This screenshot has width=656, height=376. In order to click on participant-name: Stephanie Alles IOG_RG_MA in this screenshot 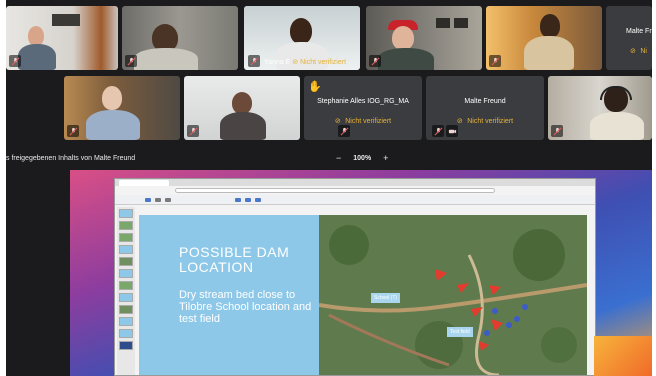, I will do `click(363, 101)`.